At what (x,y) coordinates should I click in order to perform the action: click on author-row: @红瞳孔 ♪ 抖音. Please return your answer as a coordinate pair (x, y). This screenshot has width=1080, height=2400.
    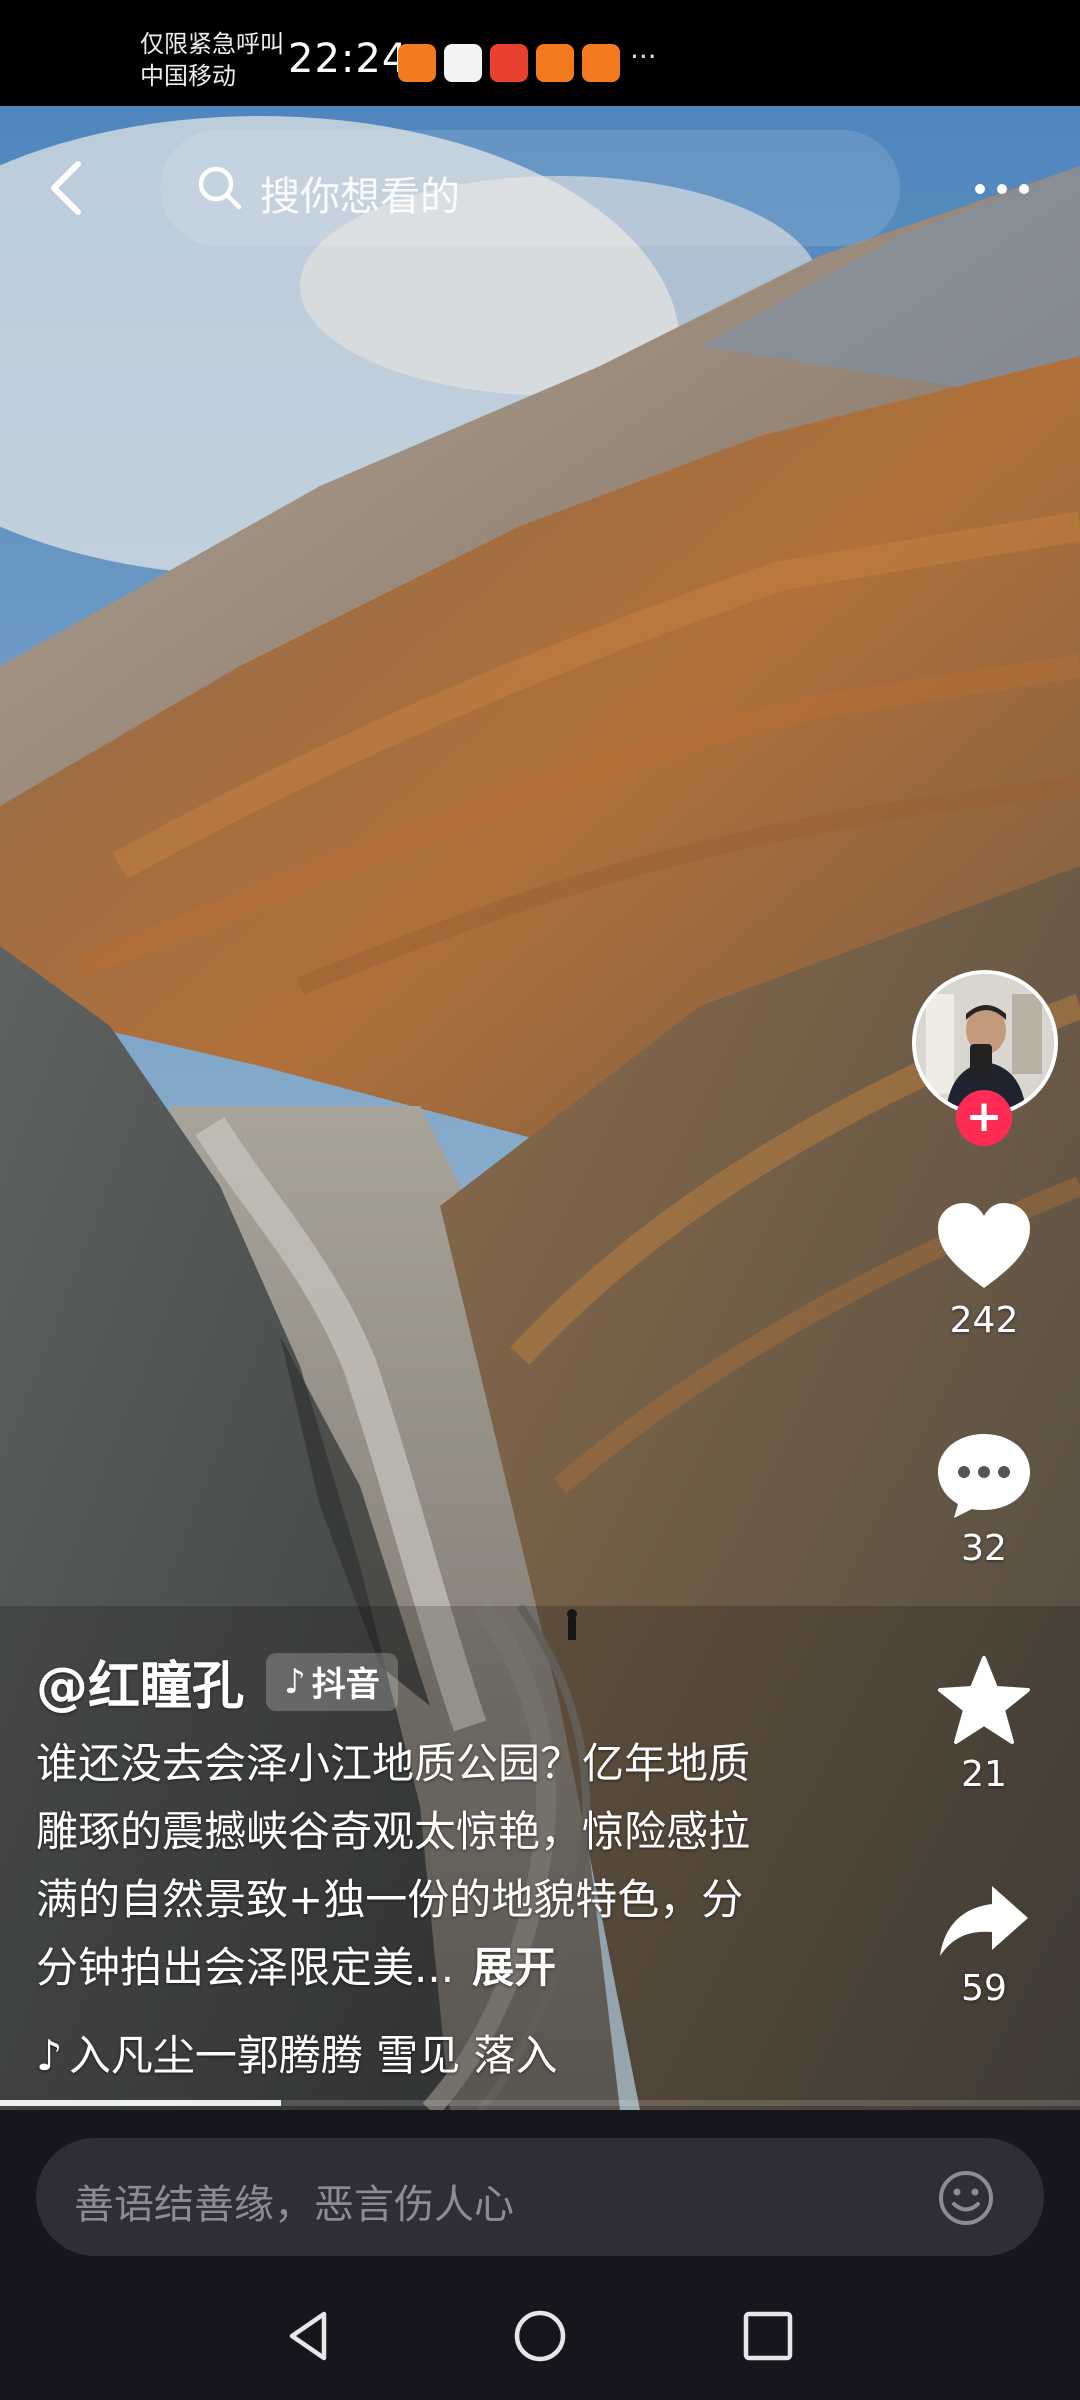
    Looking at the image, I should click on (217, 1681).